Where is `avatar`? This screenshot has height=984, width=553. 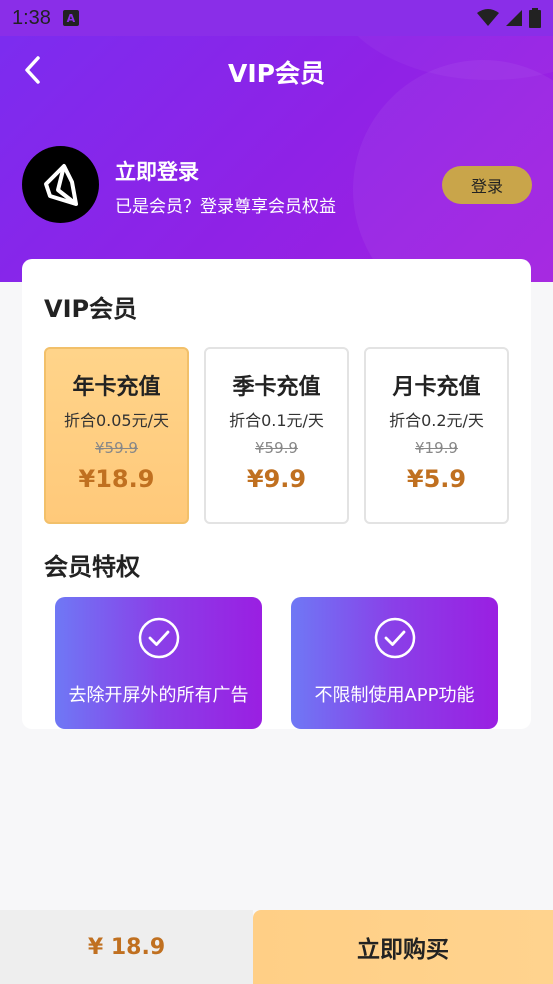
avatar is located at coordinates (60, 184).